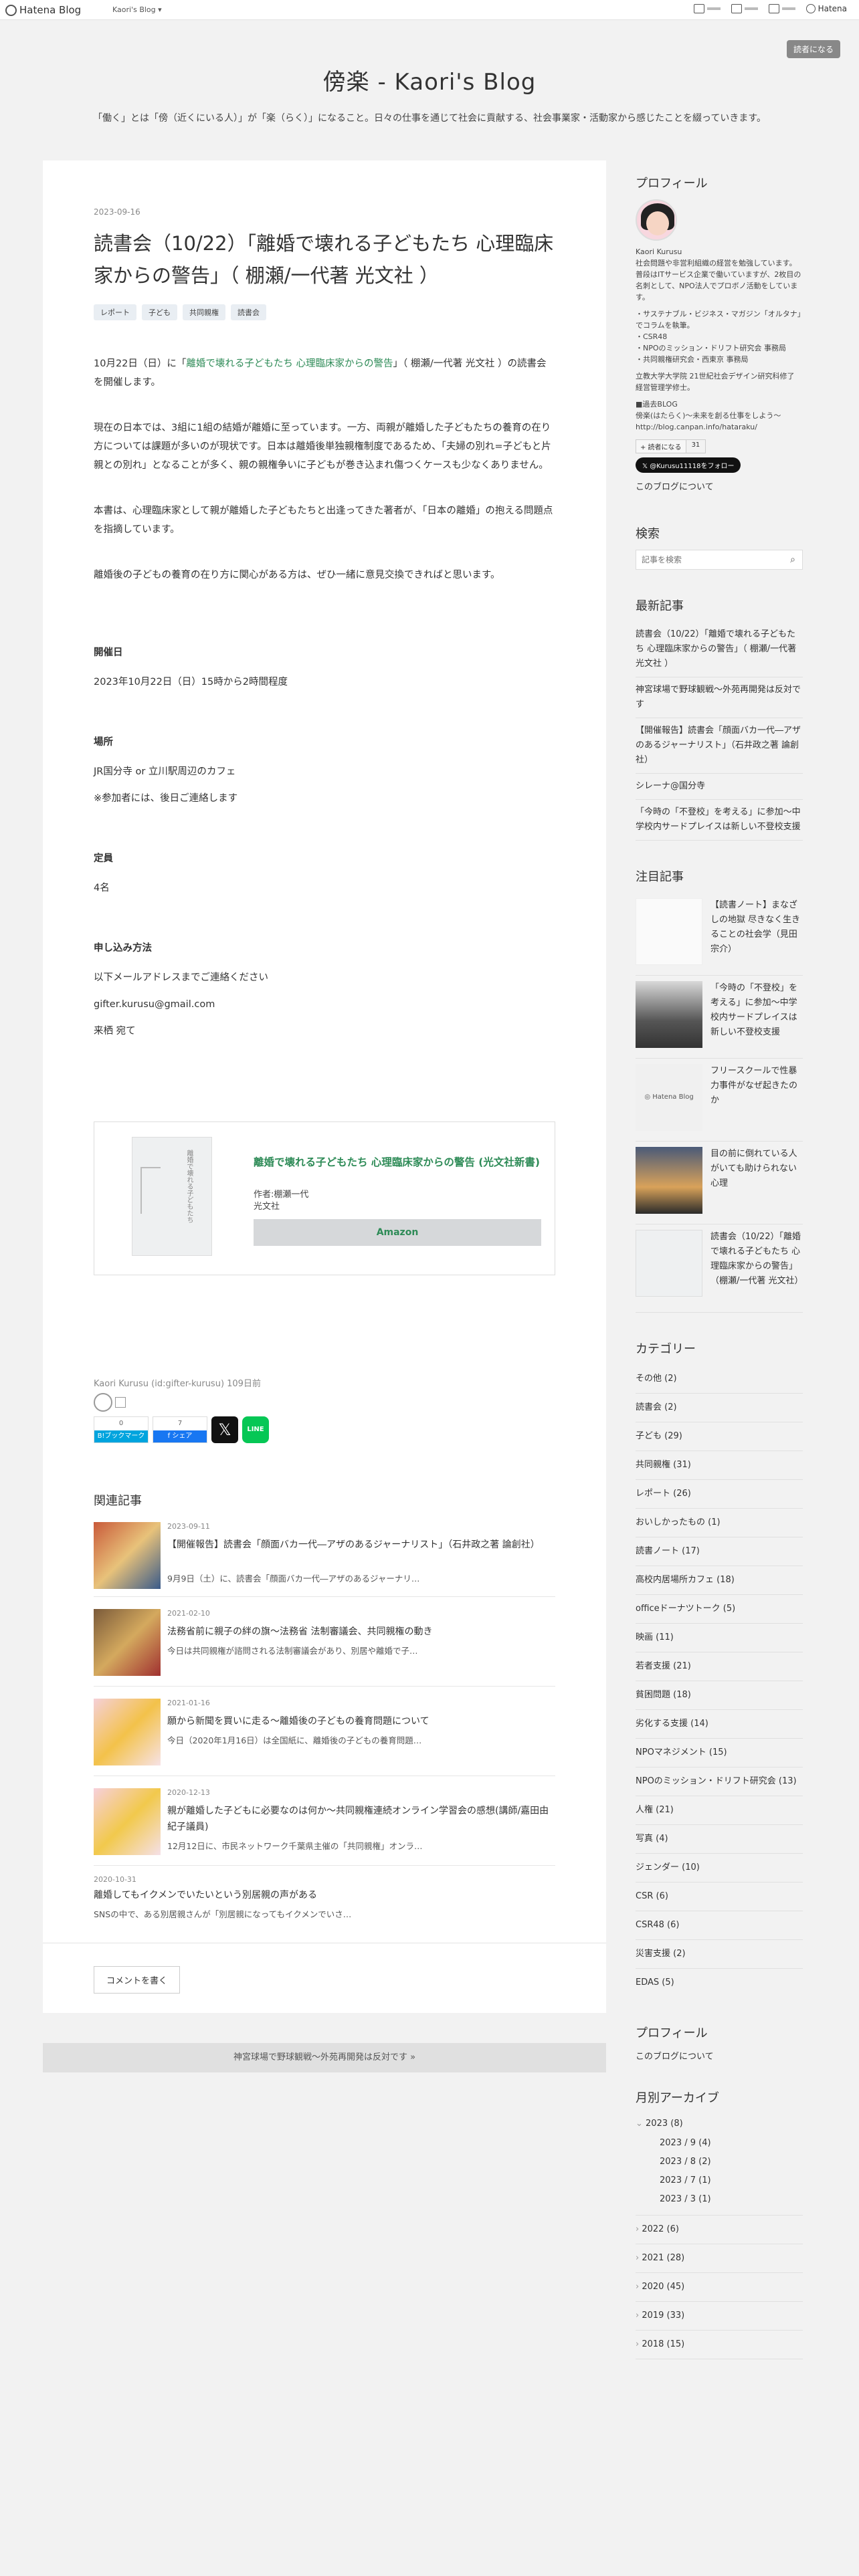  Describe the element at coordinates (720, 1725) in the screenshot. I see `category-item: 劣化する支援 (14)` at that location.